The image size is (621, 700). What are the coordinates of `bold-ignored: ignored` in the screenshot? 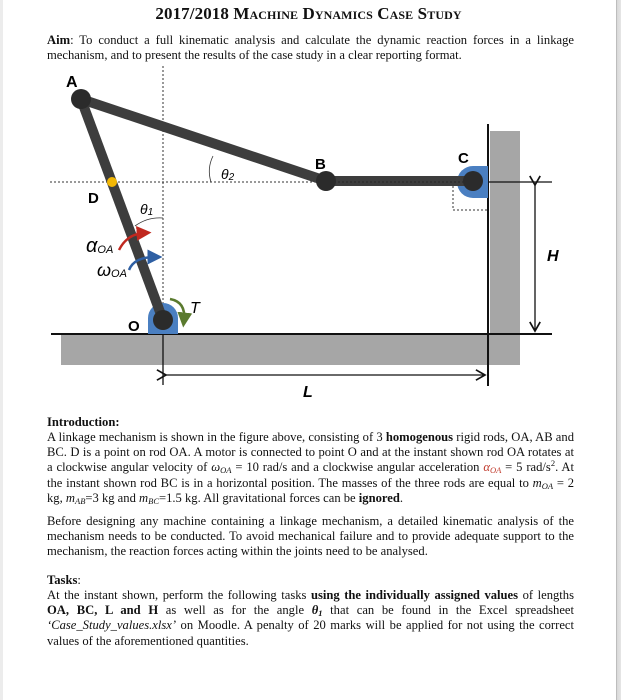 It's located at (379, 497).